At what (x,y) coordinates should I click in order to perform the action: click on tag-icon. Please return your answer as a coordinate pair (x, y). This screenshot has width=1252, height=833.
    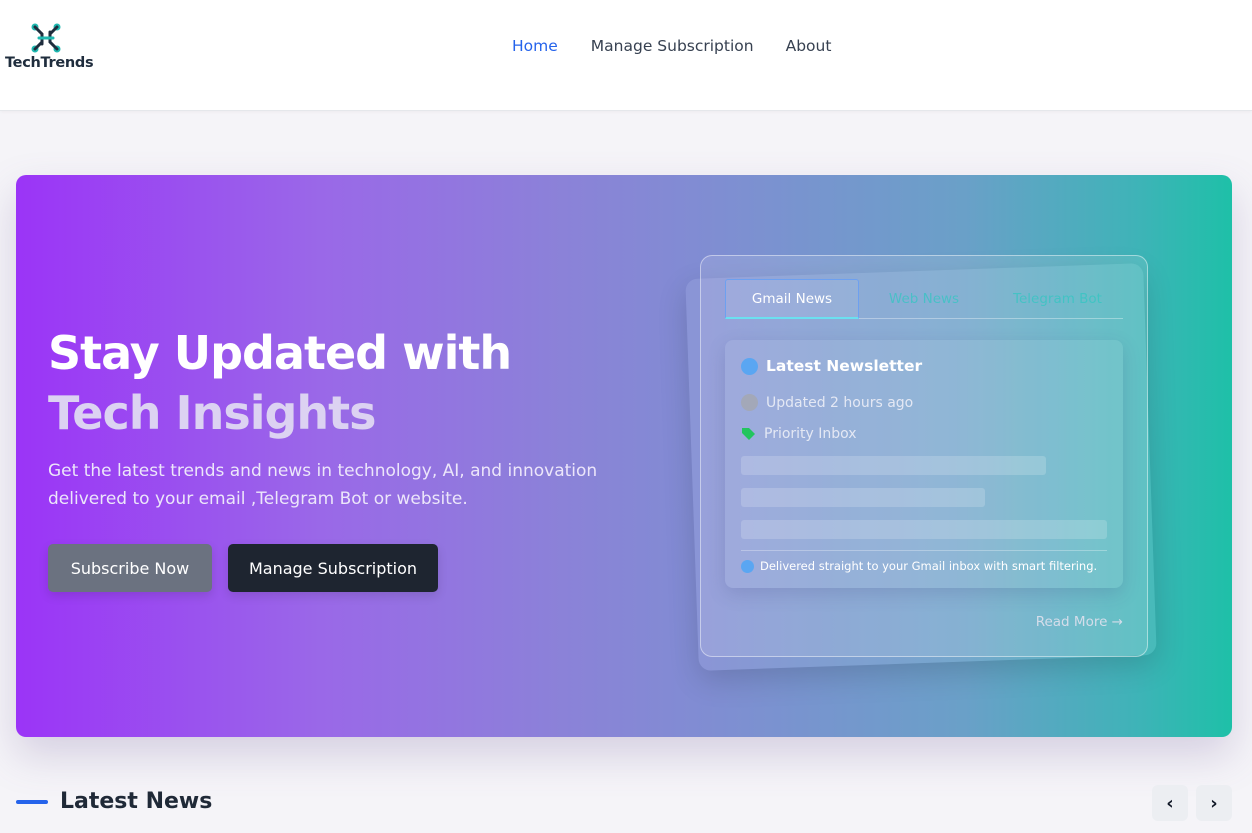
    Looking at the image, I should click on (748, 434).